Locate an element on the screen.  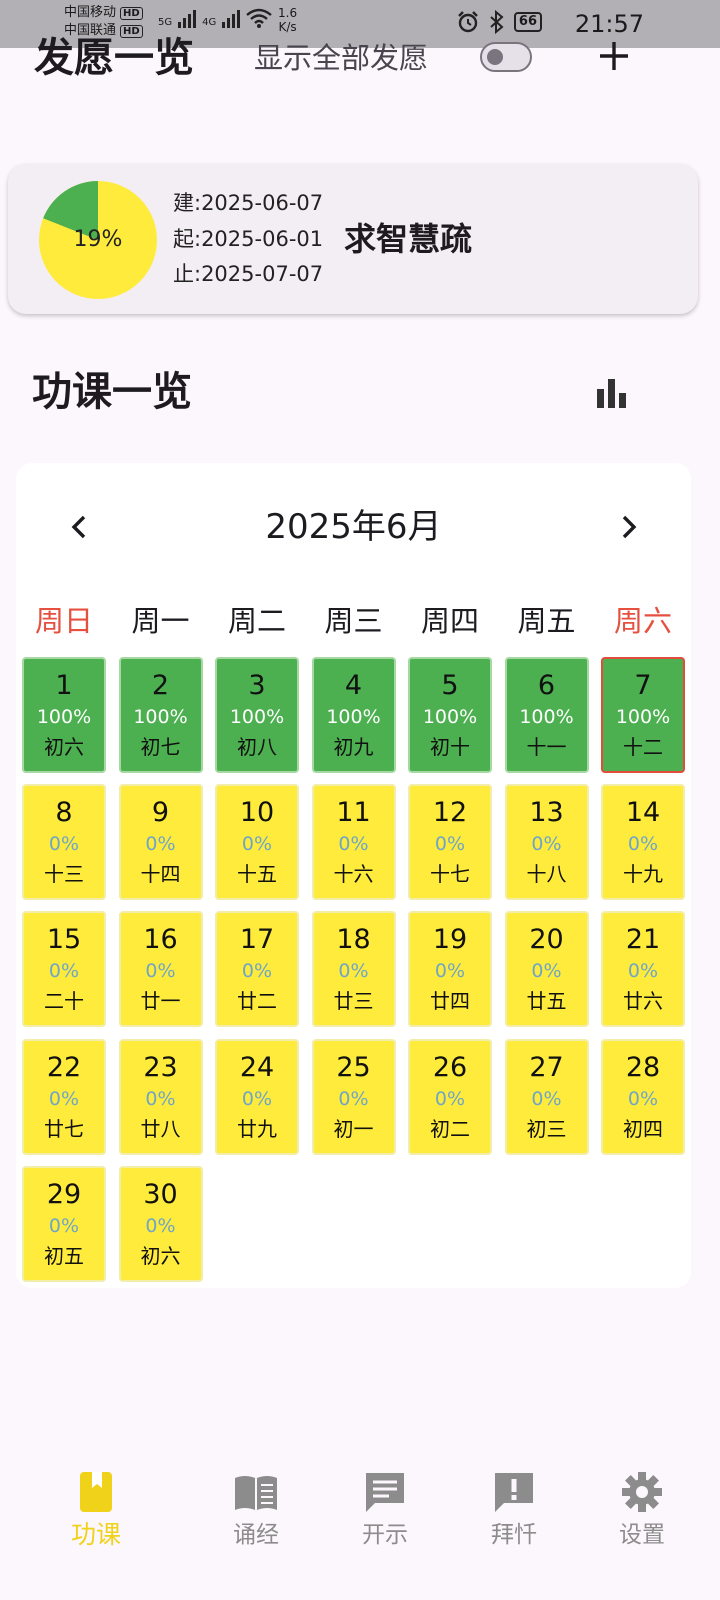
calendar-day: 29 0% 初五 is located at coordinates (64, 1224).